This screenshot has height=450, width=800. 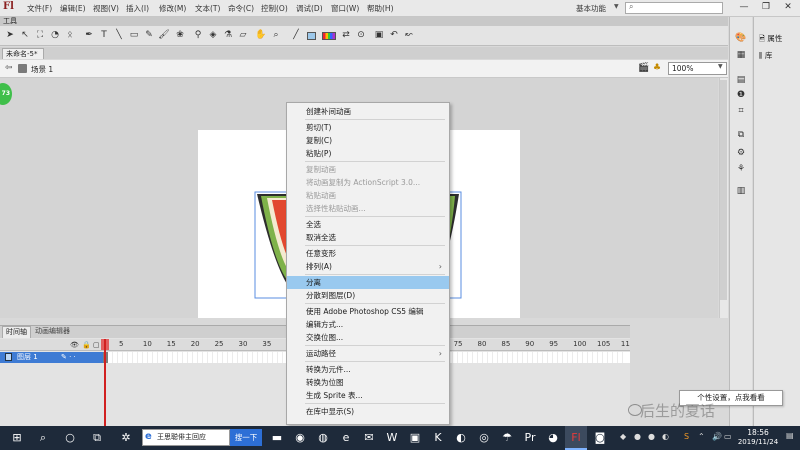 I want to click on context-menu-item: 分离, so click(x=368, y=282).